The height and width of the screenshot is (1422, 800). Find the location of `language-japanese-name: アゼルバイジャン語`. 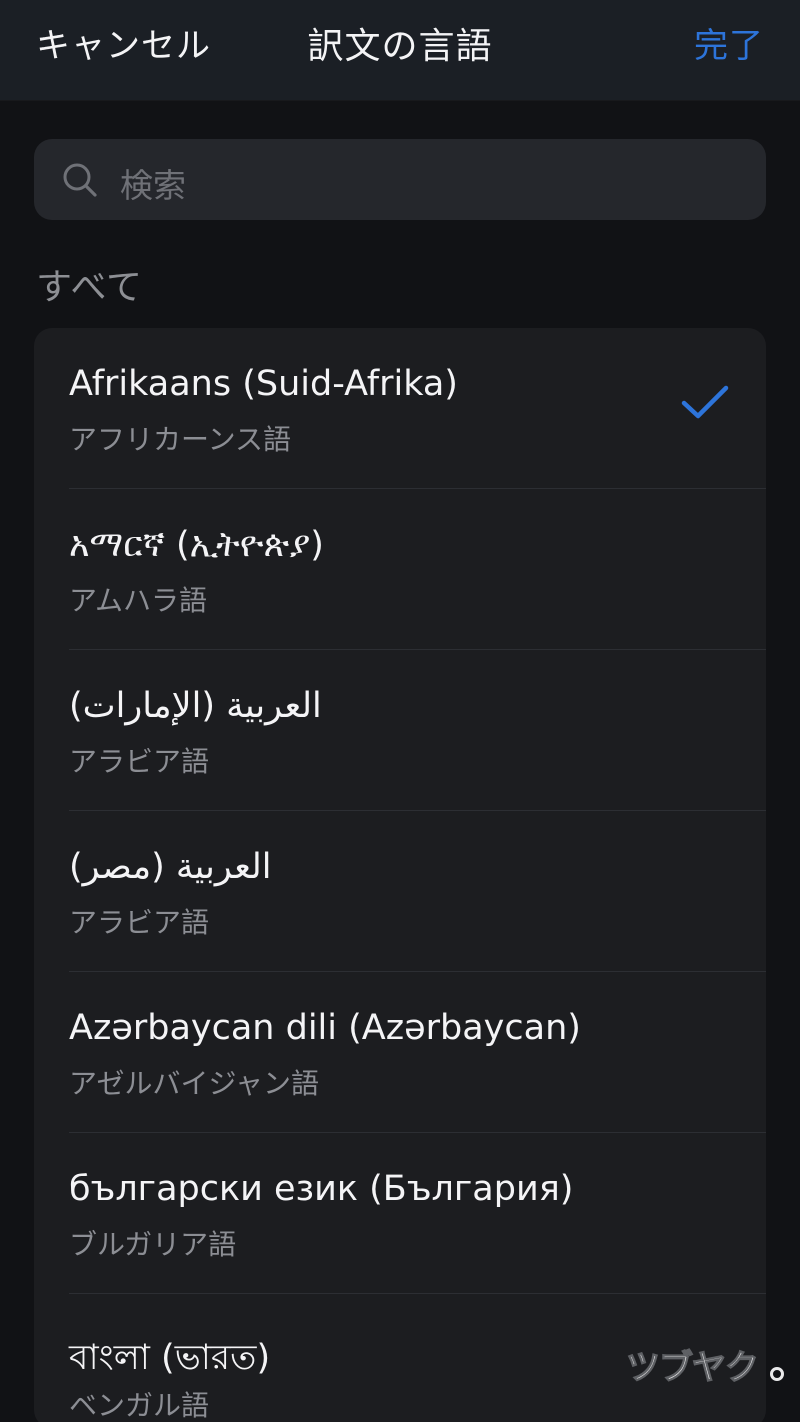

language-japanese-name: アゼルバイジャン語 is located at coordinates (194, 1083).